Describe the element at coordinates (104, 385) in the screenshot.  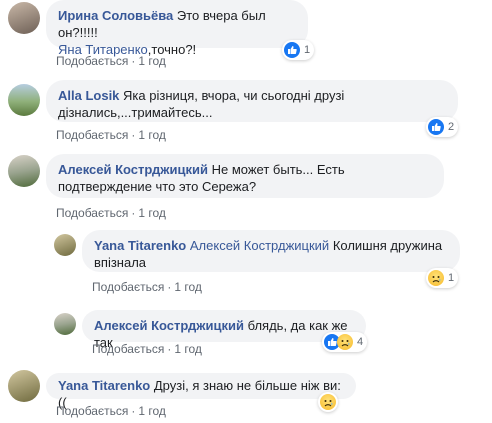
I see `comment-author-link: Yana Titarenko` at that location.